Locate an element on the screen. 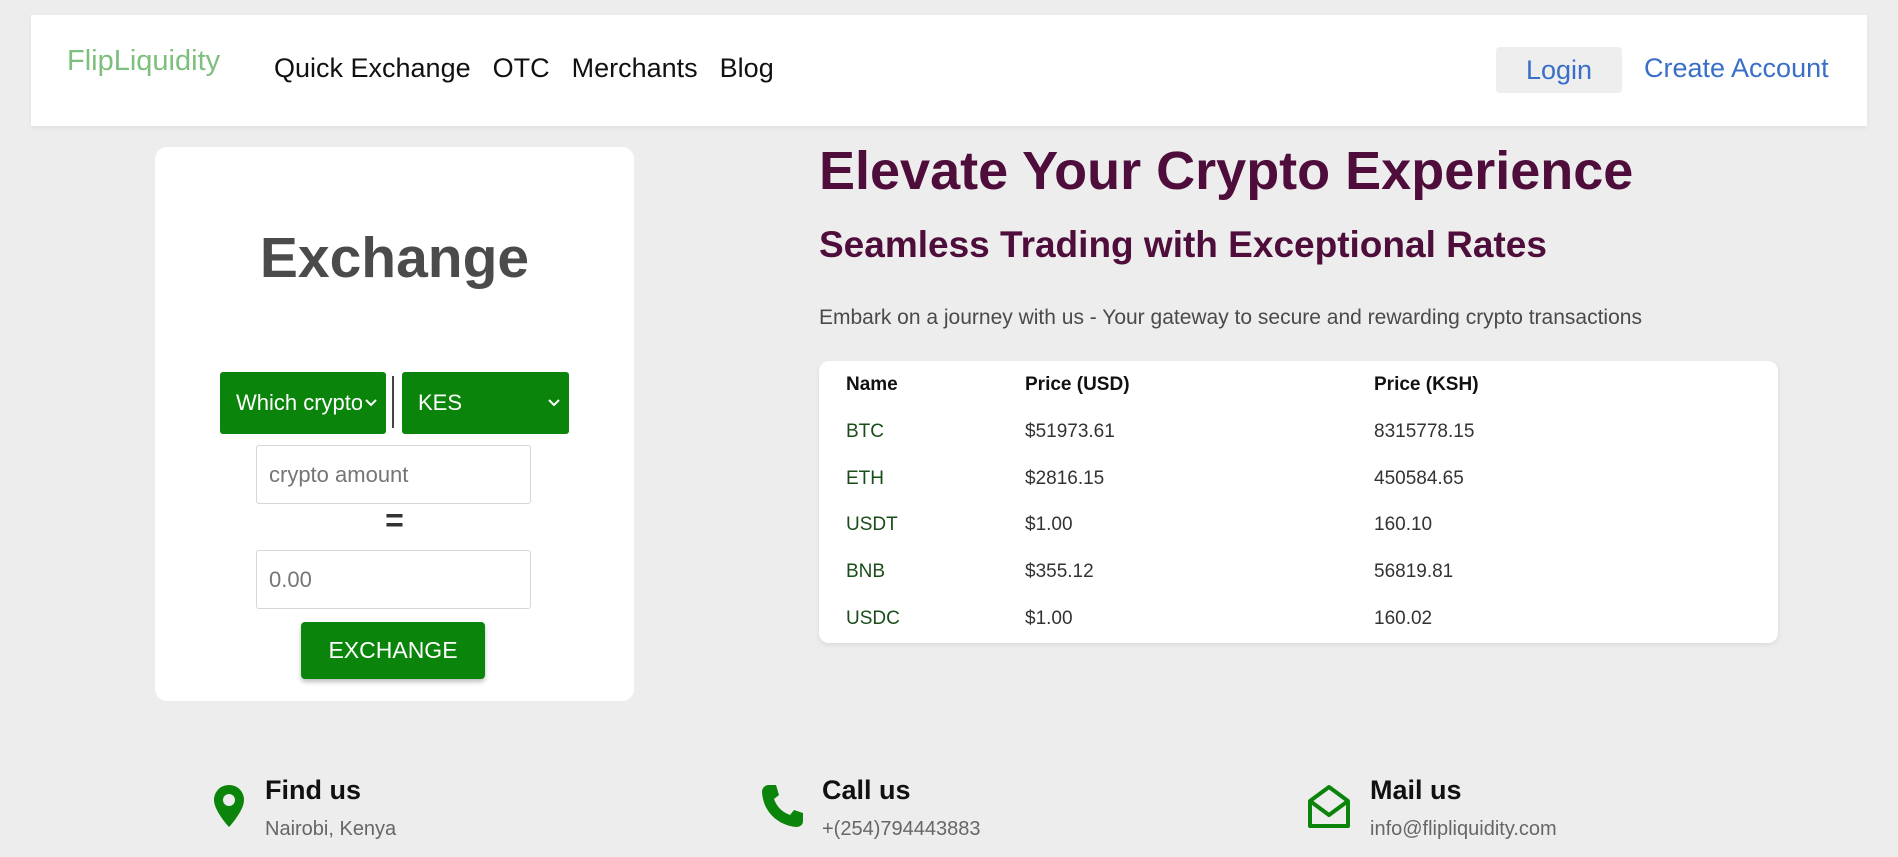  coin-name: BTC is located at coordinates (865, 431).